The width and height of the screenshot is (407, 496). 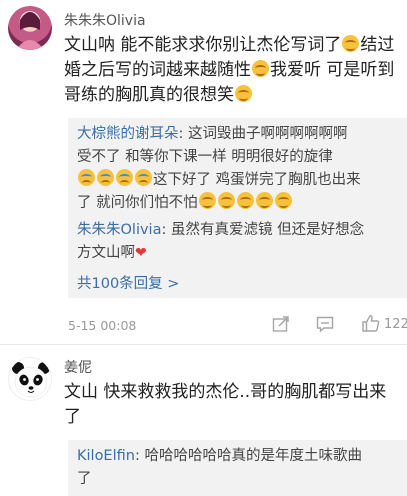 I want to click on comment-text: 文山 快来救救我的杰伦..哥的胸肌都写出来, so click(x=225, y=392).